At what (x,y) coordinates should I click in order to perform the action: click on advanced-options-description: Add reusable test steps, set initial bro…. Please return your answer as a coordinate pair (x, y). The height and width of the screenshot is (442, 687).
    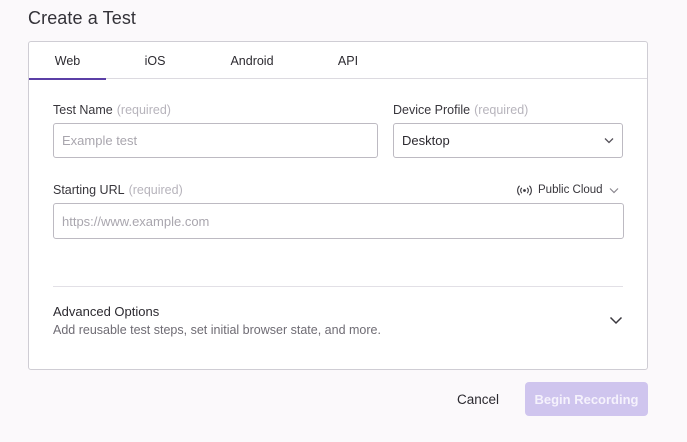
    Looking at the image, I should click on (217, 330).